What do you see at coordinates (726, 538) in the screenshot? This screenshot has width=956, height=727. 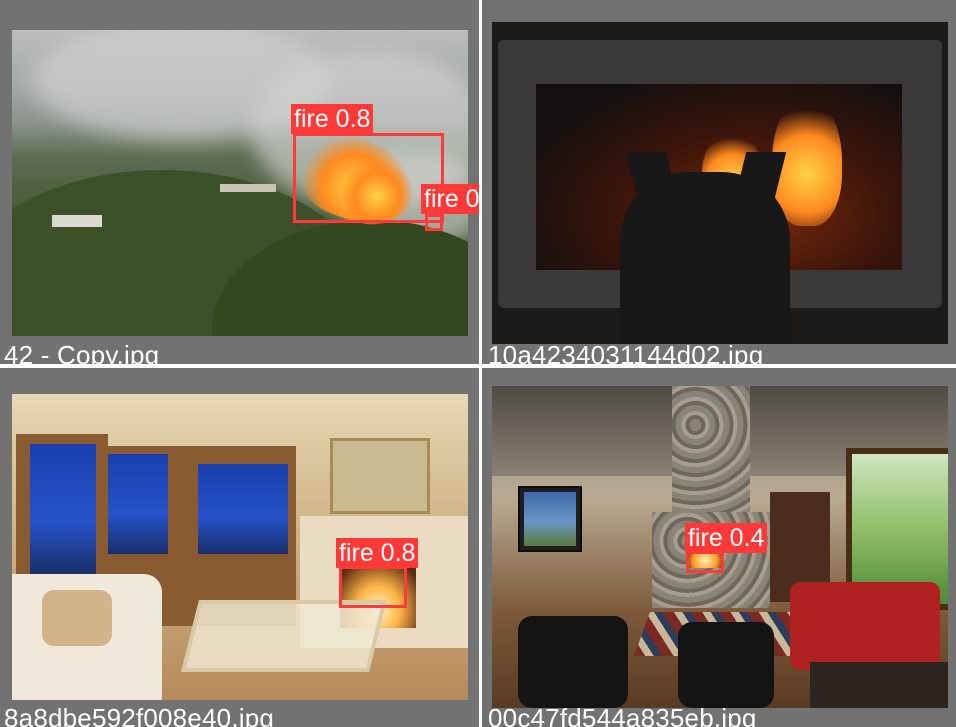 I see `detection-label: fire 0.4` at bounding box center [726, 538].